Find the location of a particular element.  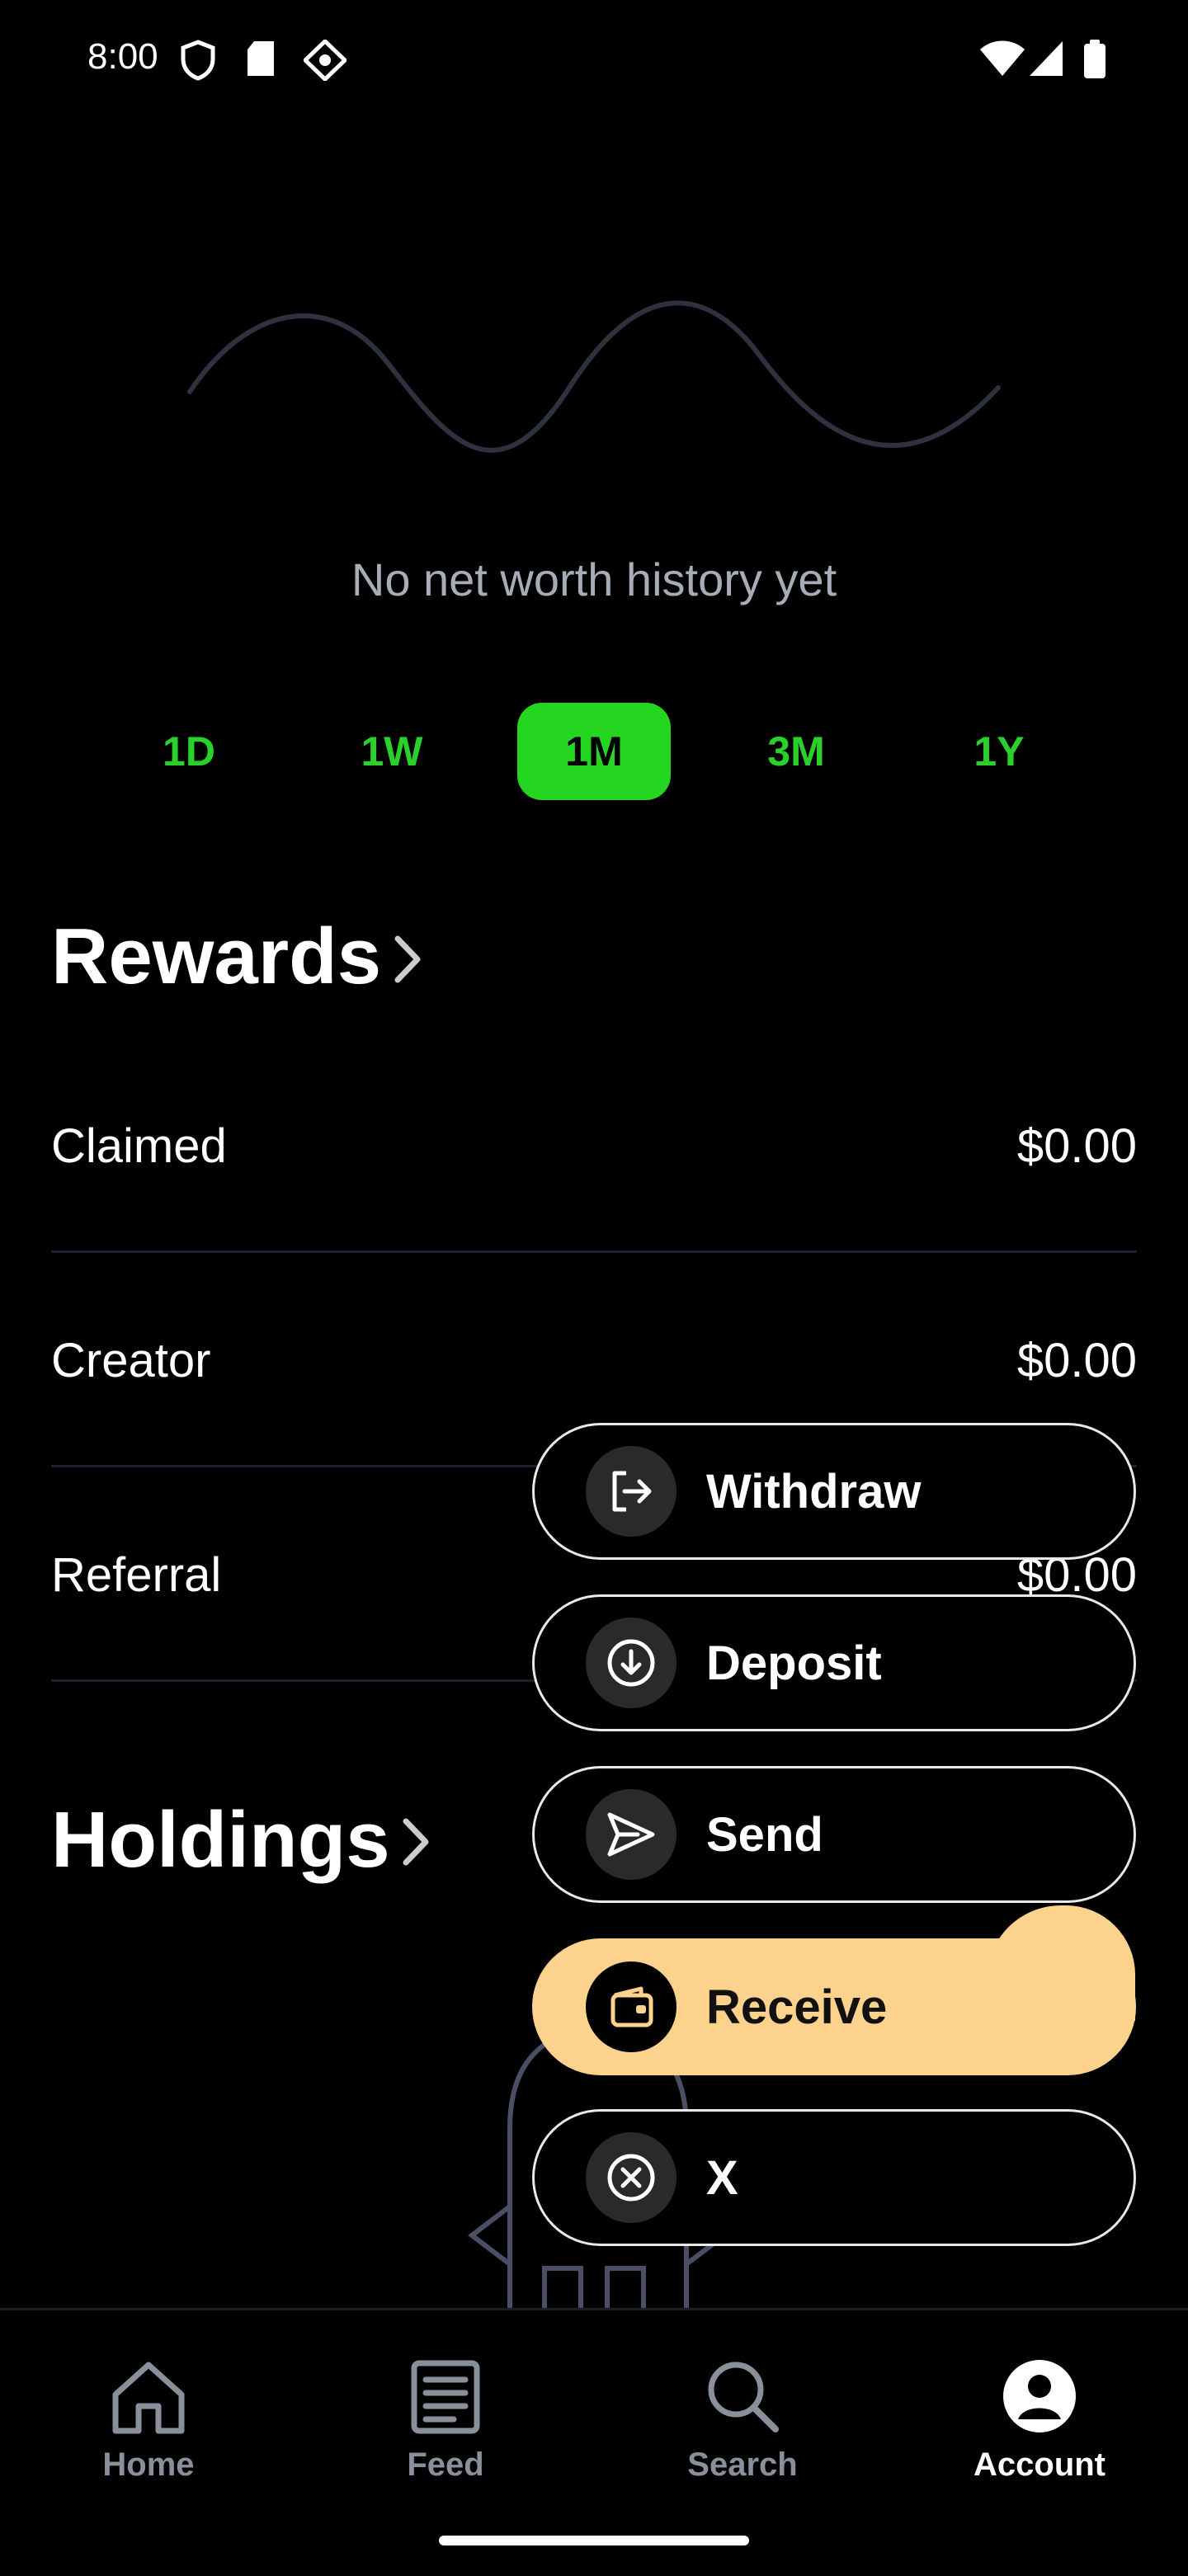

divider is located at coordinates (594, 1251).